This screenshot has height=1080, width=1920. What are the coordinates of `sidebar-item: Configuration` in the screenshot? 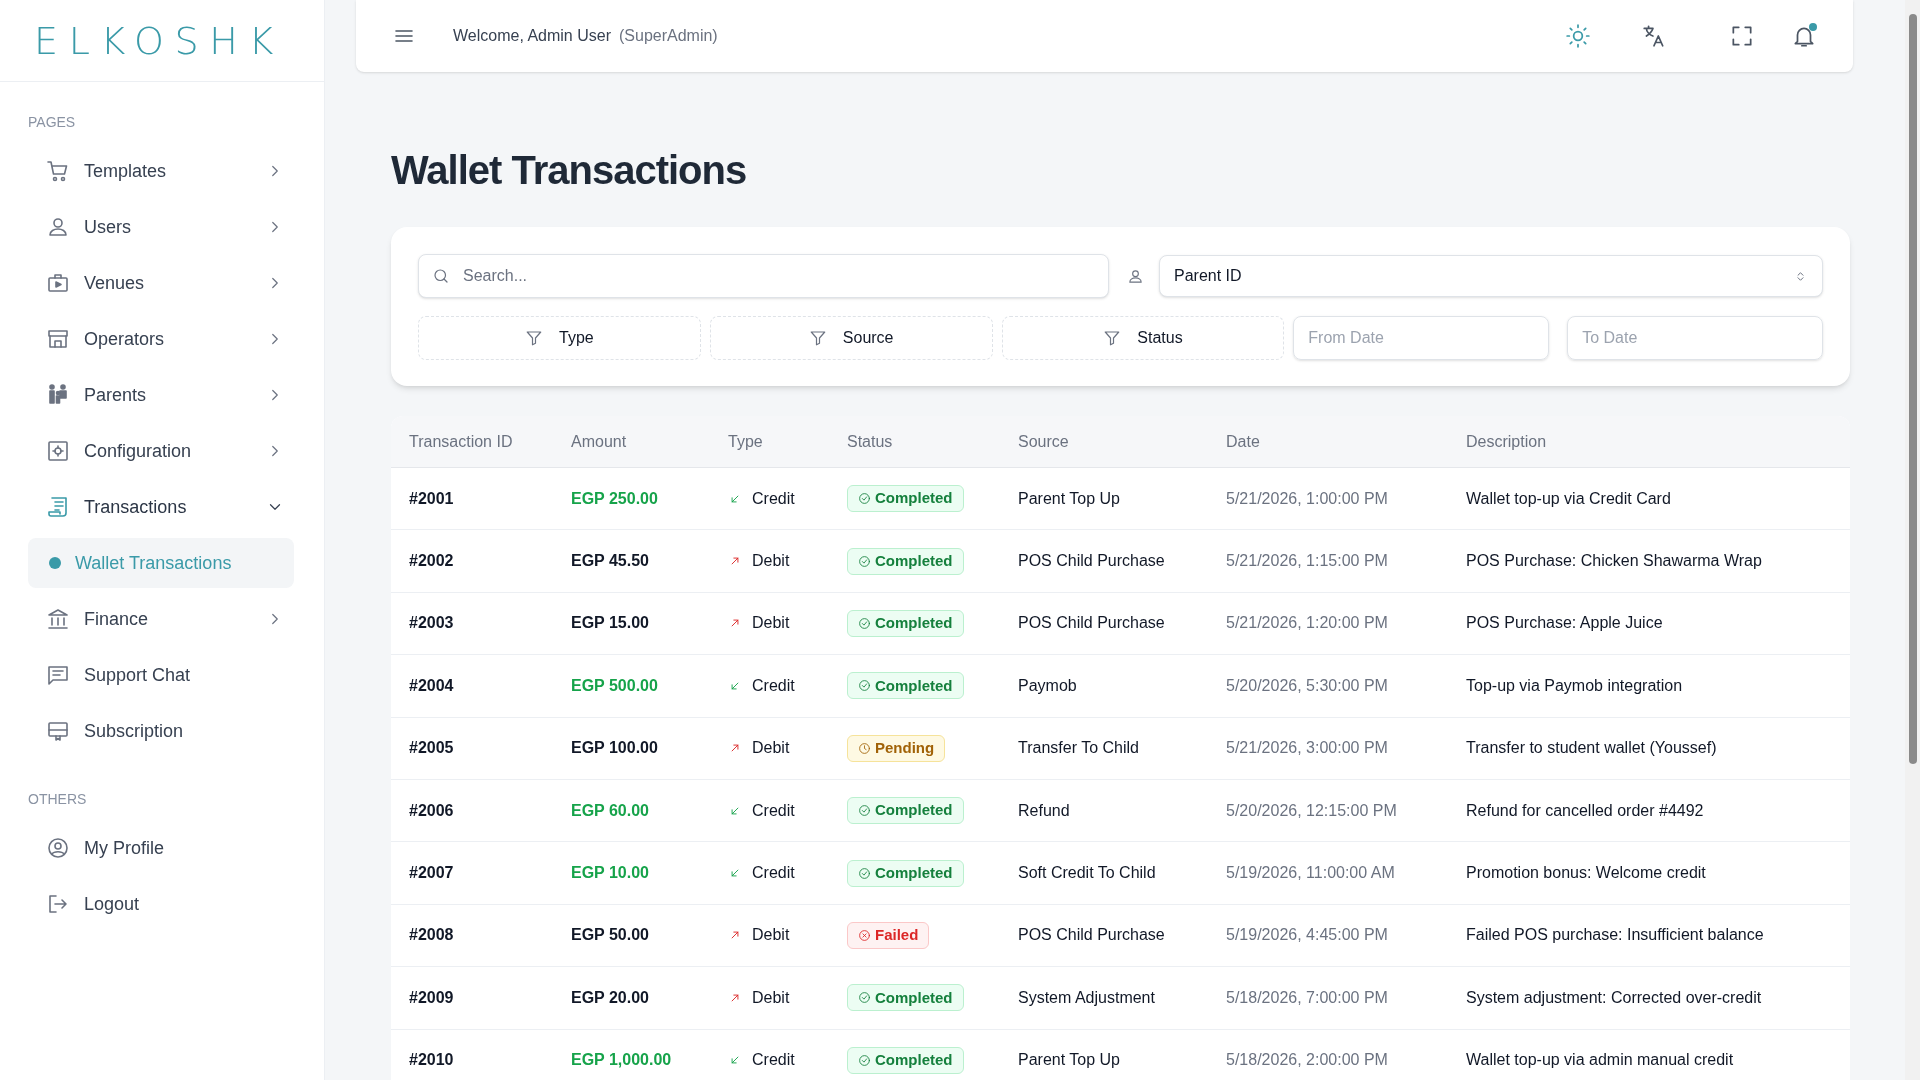 It's located at (161, 451).